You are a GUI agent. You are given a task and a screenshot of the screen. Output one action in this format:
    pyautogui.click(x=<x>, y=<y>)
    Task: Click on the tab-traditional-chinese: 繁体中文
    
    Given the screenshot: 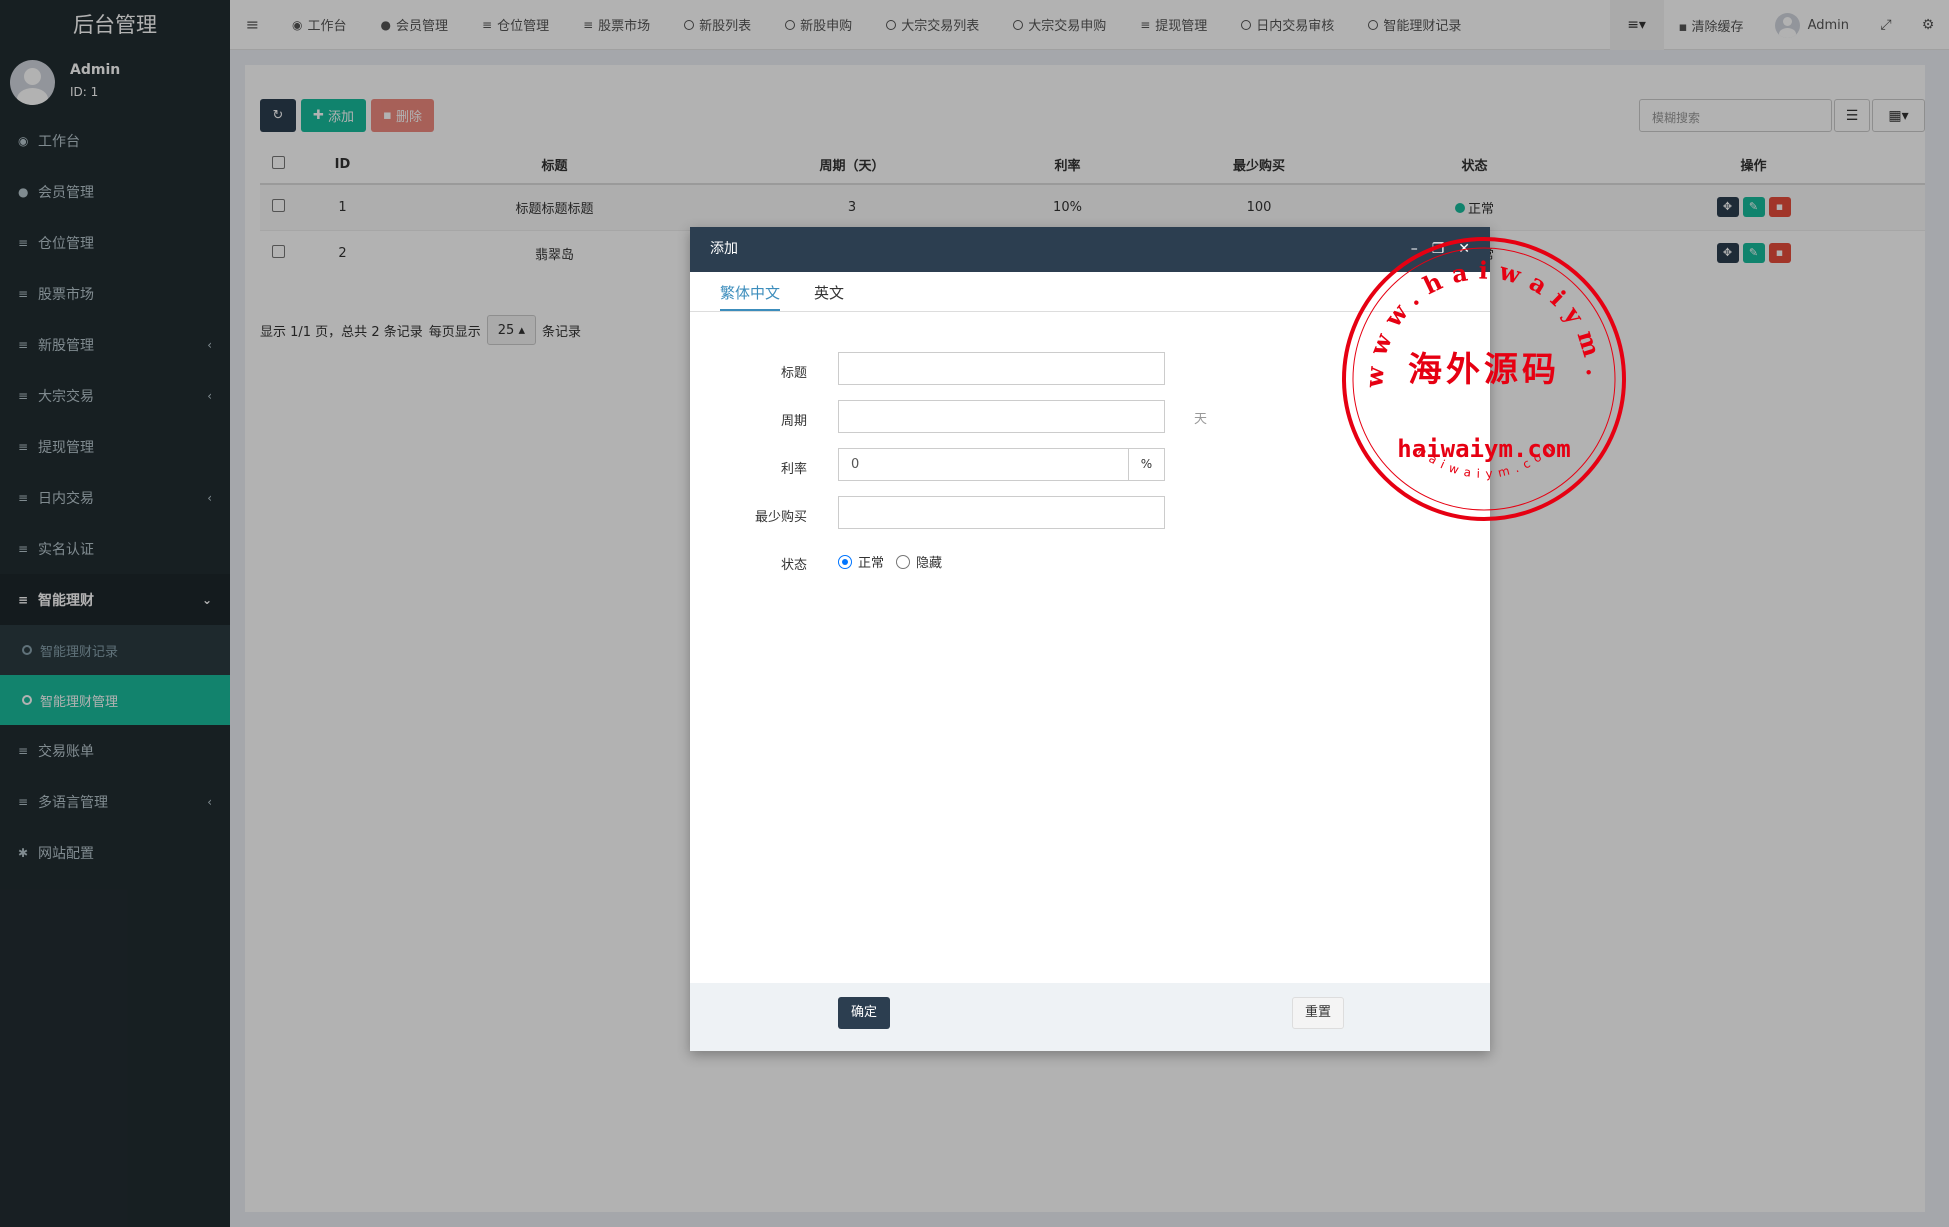 What is the action you would take?
    pyautogui.click(x=750, y=291)
    